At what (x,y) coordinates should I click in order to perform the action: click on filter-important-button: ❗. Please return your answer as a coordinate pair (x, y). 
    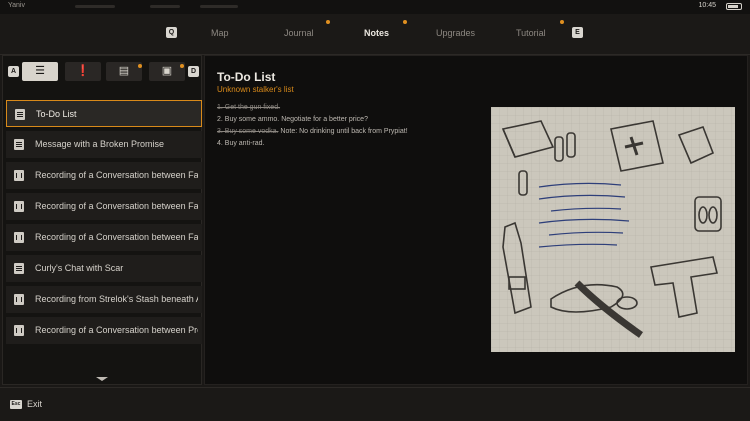
    Looking at the image, I should click on (83, 71).